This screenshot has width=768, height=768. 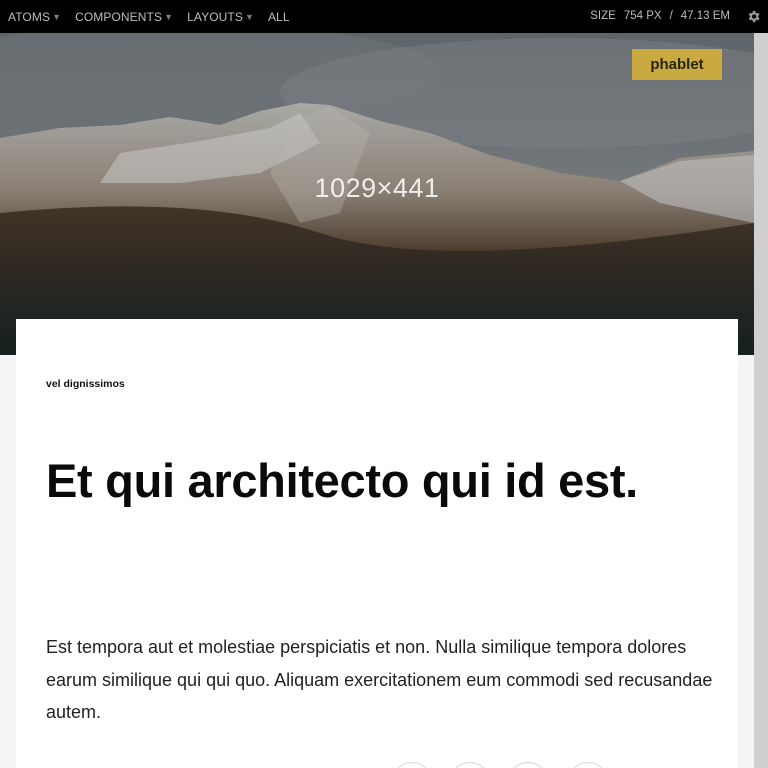 I want to click on pattern-nav: ATOMS ▼ COMPONENTS ▼ LAYOUTS ▼ ALL, so click(x=149, y=17).